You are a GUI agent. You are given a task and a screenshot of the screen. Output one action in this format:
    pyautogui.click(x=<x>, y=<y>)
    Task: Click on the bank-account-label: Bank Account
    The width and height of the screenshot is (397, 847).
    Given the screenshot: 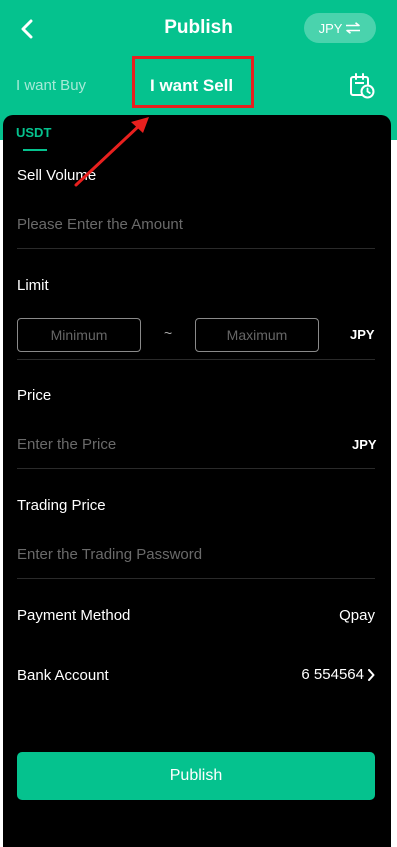 What is the action you would take?
    pyautogui.click(x=63, y=675)
    